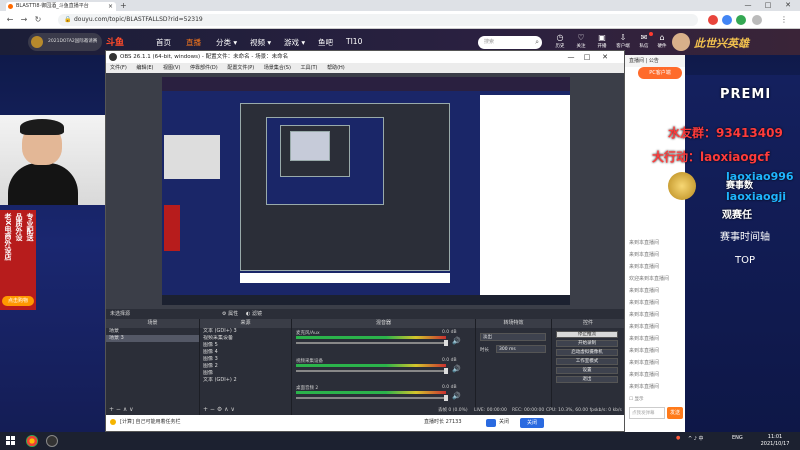  Describe the element at coordinates (587, 343) in the screenshot. I see `start-recording-button: 开始录制` at that location.